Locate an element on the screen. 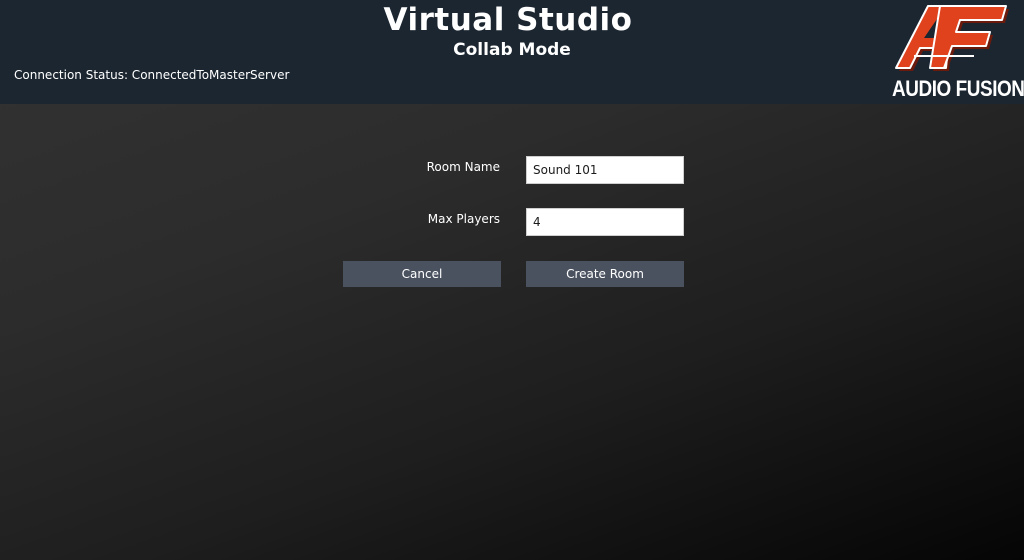 The height and width of the screenshot is (560, 1024). max-players-input is located at coordinates (605, 222).